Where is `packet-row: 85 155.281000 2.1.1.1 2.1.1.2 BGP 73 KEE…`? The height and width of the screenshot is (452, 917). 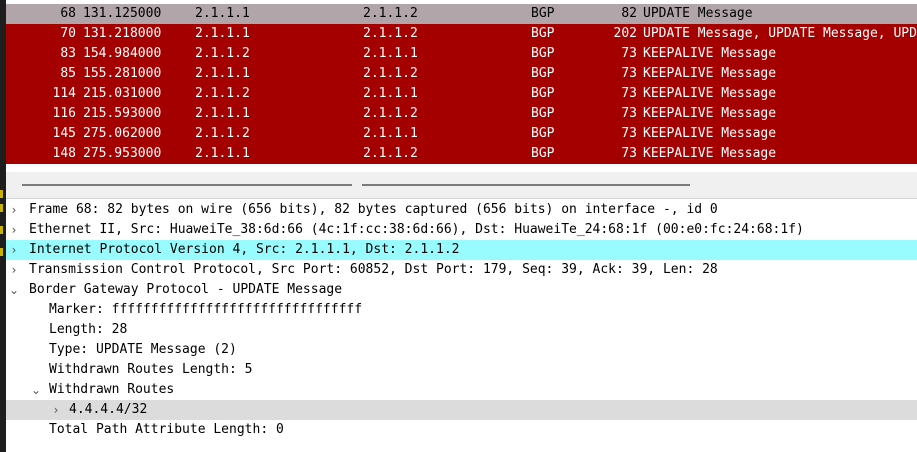
packet-row: 85 155.281000 2.1.1.1 2.1.1.2 BGP 73 KEE… is located at coordinates (461, 74).